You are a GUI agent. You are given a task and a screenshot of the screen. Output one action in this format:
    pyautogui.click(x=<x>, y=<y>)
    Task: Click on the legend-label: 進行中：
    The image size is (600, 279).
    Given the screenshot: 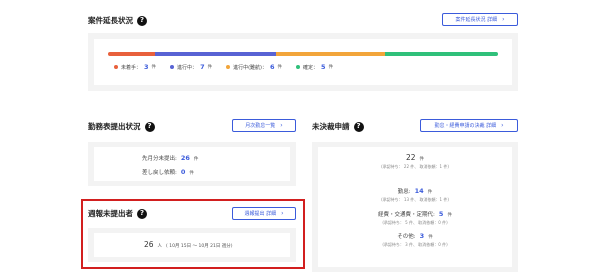 What is the action you would take?
    pyautogui.click(x=187, y=67)
    